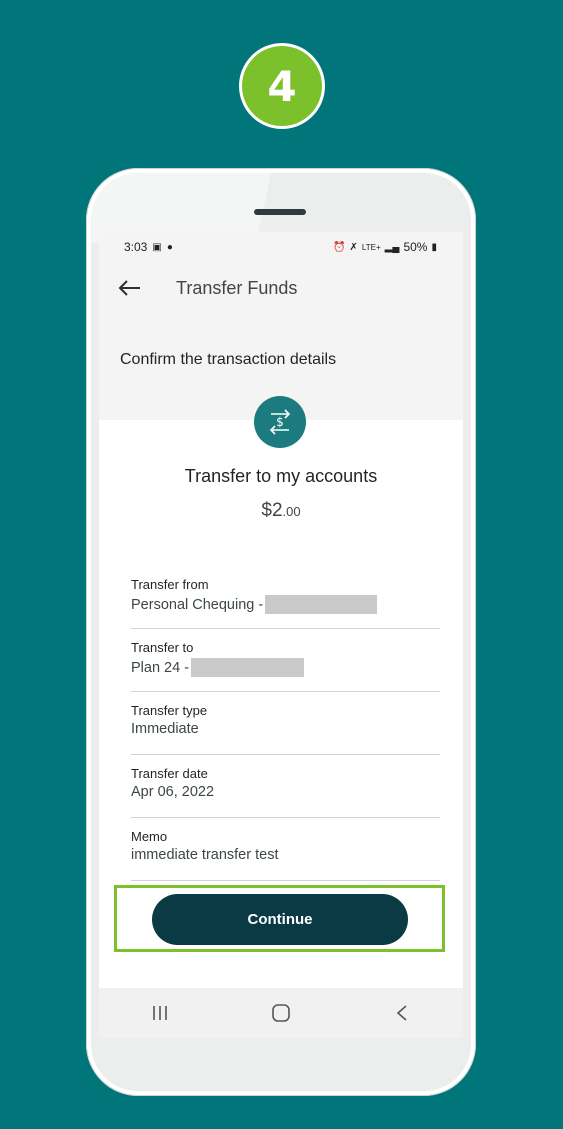  I want to click on detail-row-transfer-type: Transfer type Immediate, so click(285, 724).